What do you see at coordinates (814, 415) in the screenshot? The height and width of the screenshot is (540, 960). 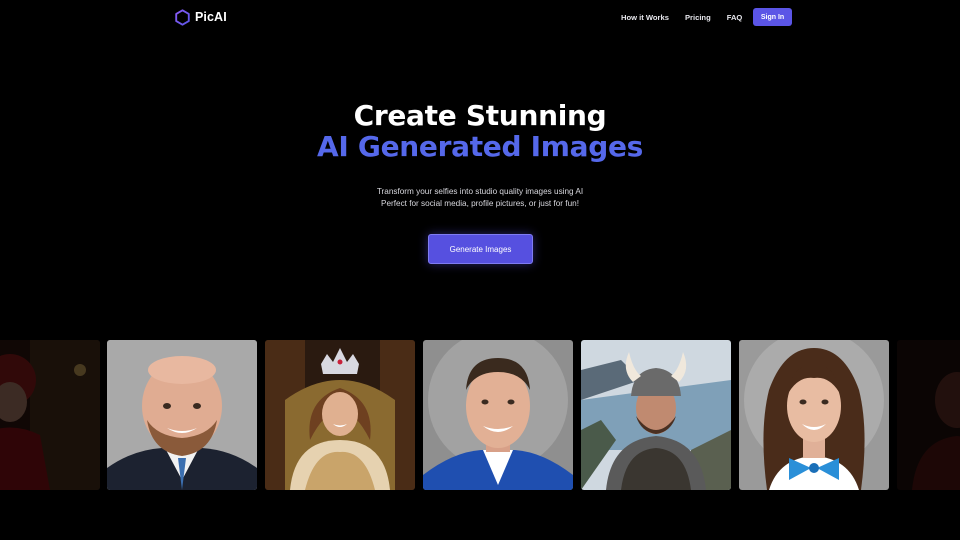 I see `gallery-image-woman-blue-bow` at bounding box center [814, 415].